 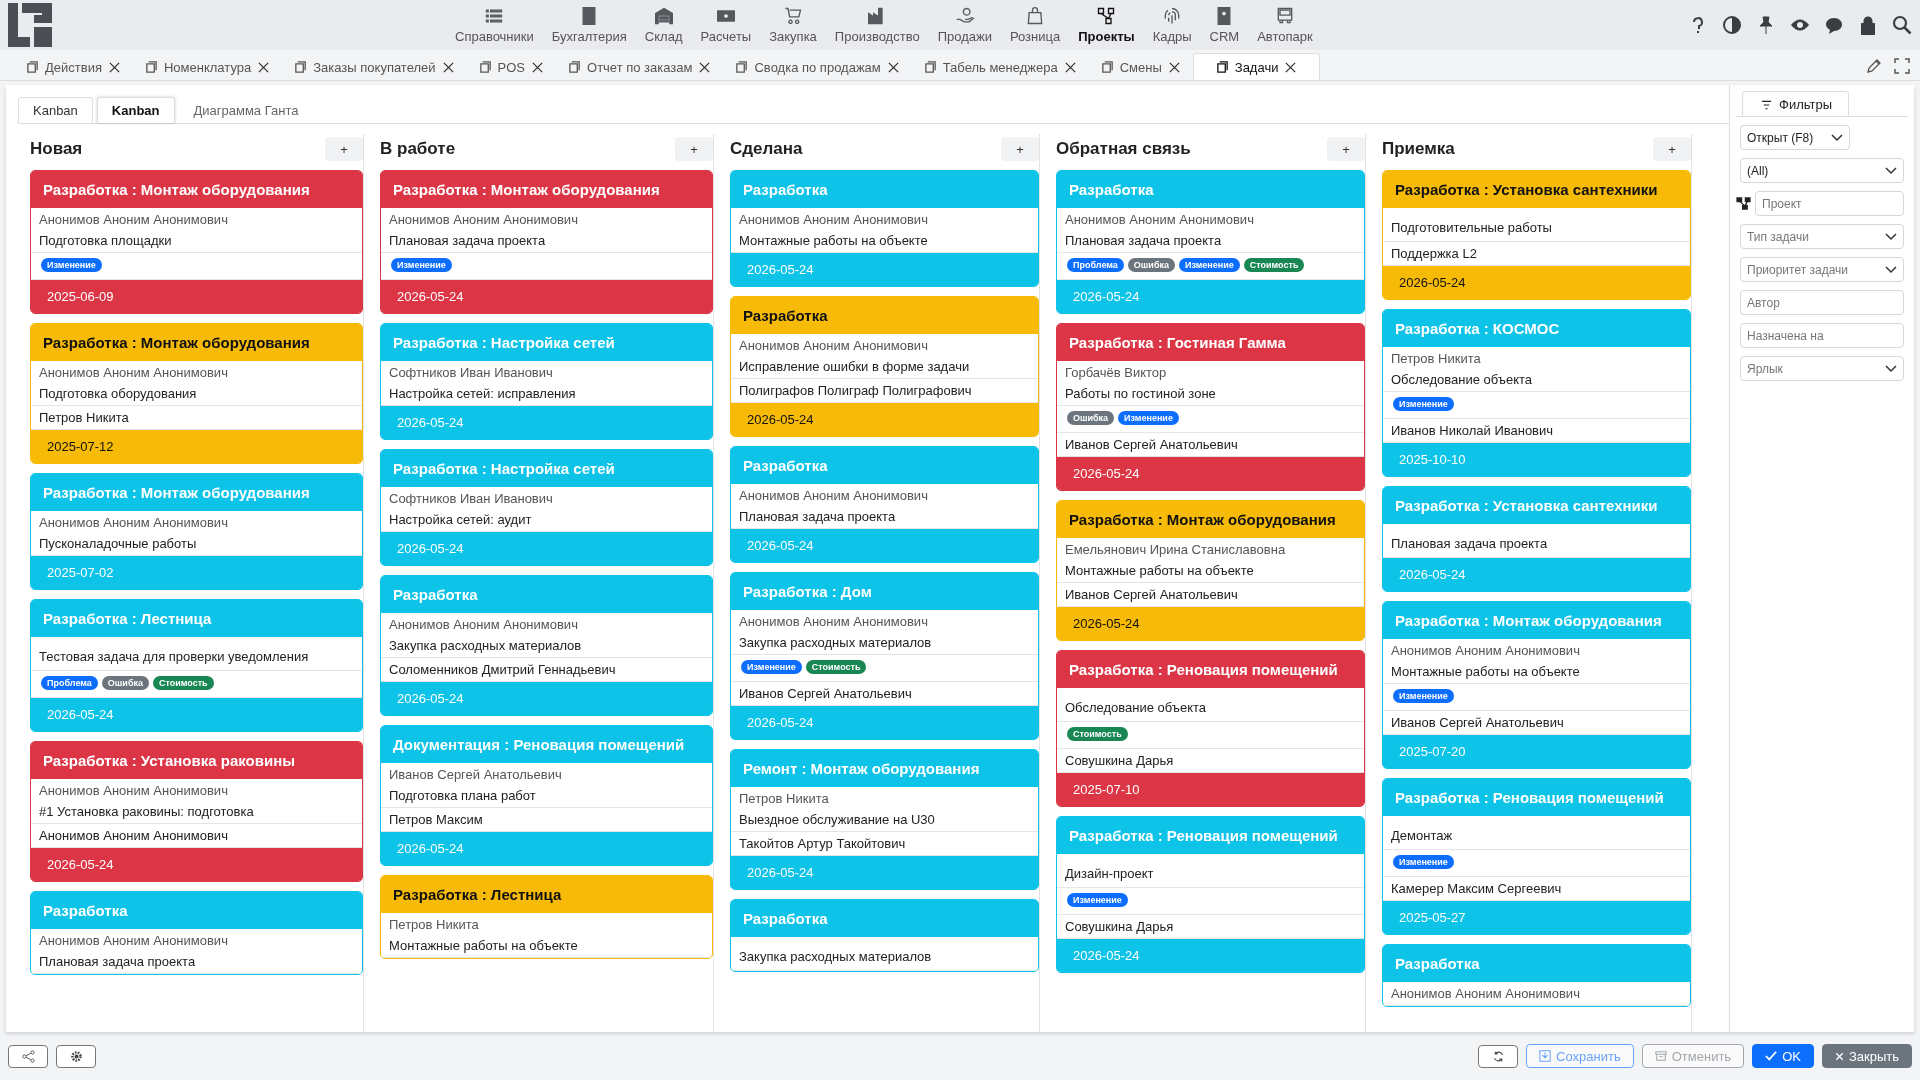 What do you see at coordinates (1822, 368) in the screenshot?
I see `select-field: Ярлык` at bounding box center [1822, 368].